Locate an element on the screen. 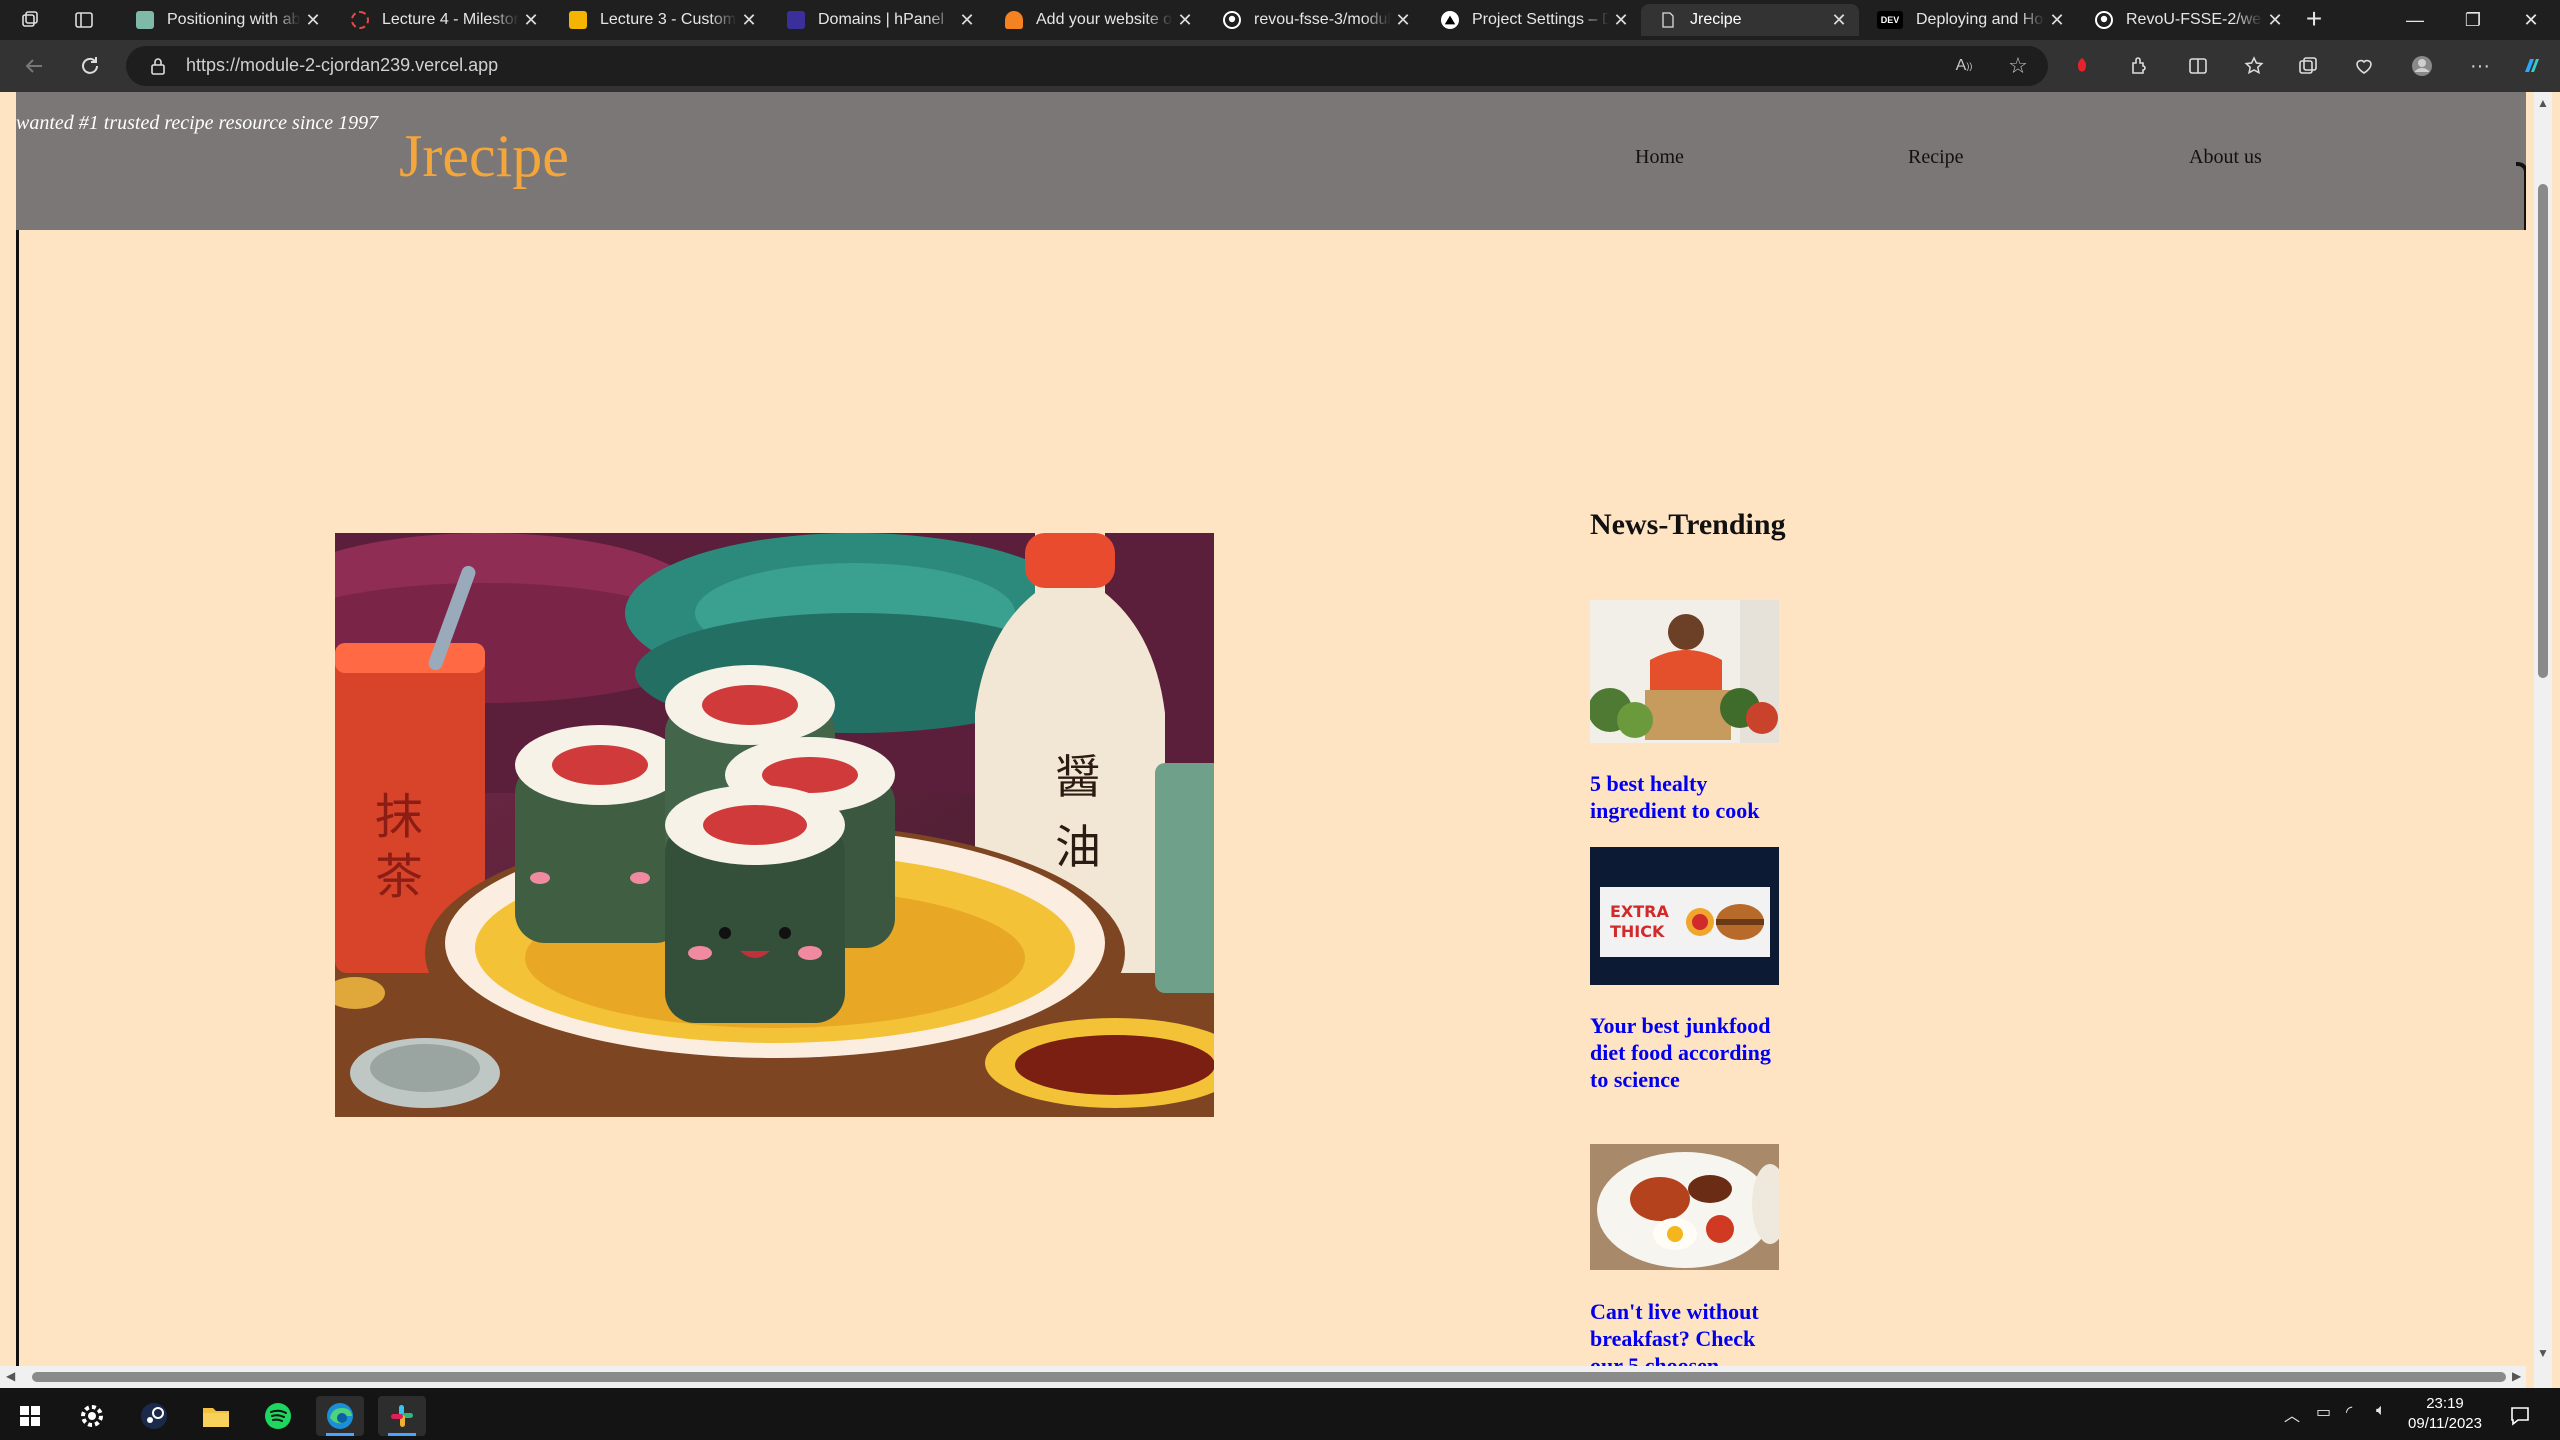 The image size is (2560, 1440). restore-button: ❐ is located at coordinates (2473, 20).